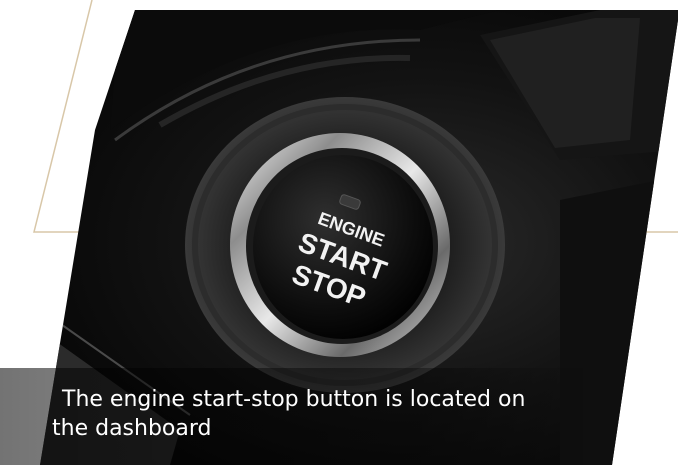  Describe the element at coordinates (132, 428) in the screenshot. I see `caption-line-2: the dashboard` at that location.